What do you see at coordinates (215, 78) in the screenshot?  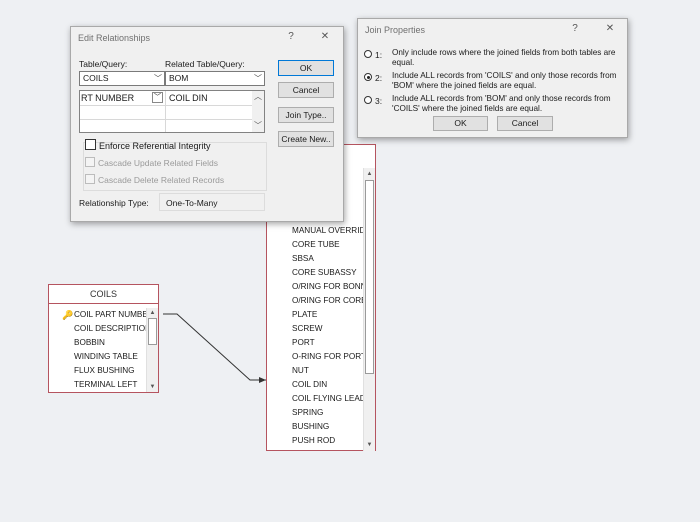 I see `related-table-select: BOM ﹀` at bounding box center [215, 78].